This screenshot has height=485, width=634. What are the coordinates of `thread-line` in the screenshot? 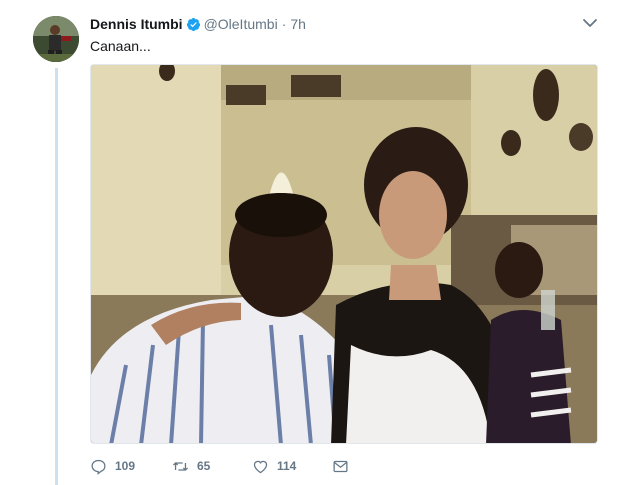 It's located at (56, 276).